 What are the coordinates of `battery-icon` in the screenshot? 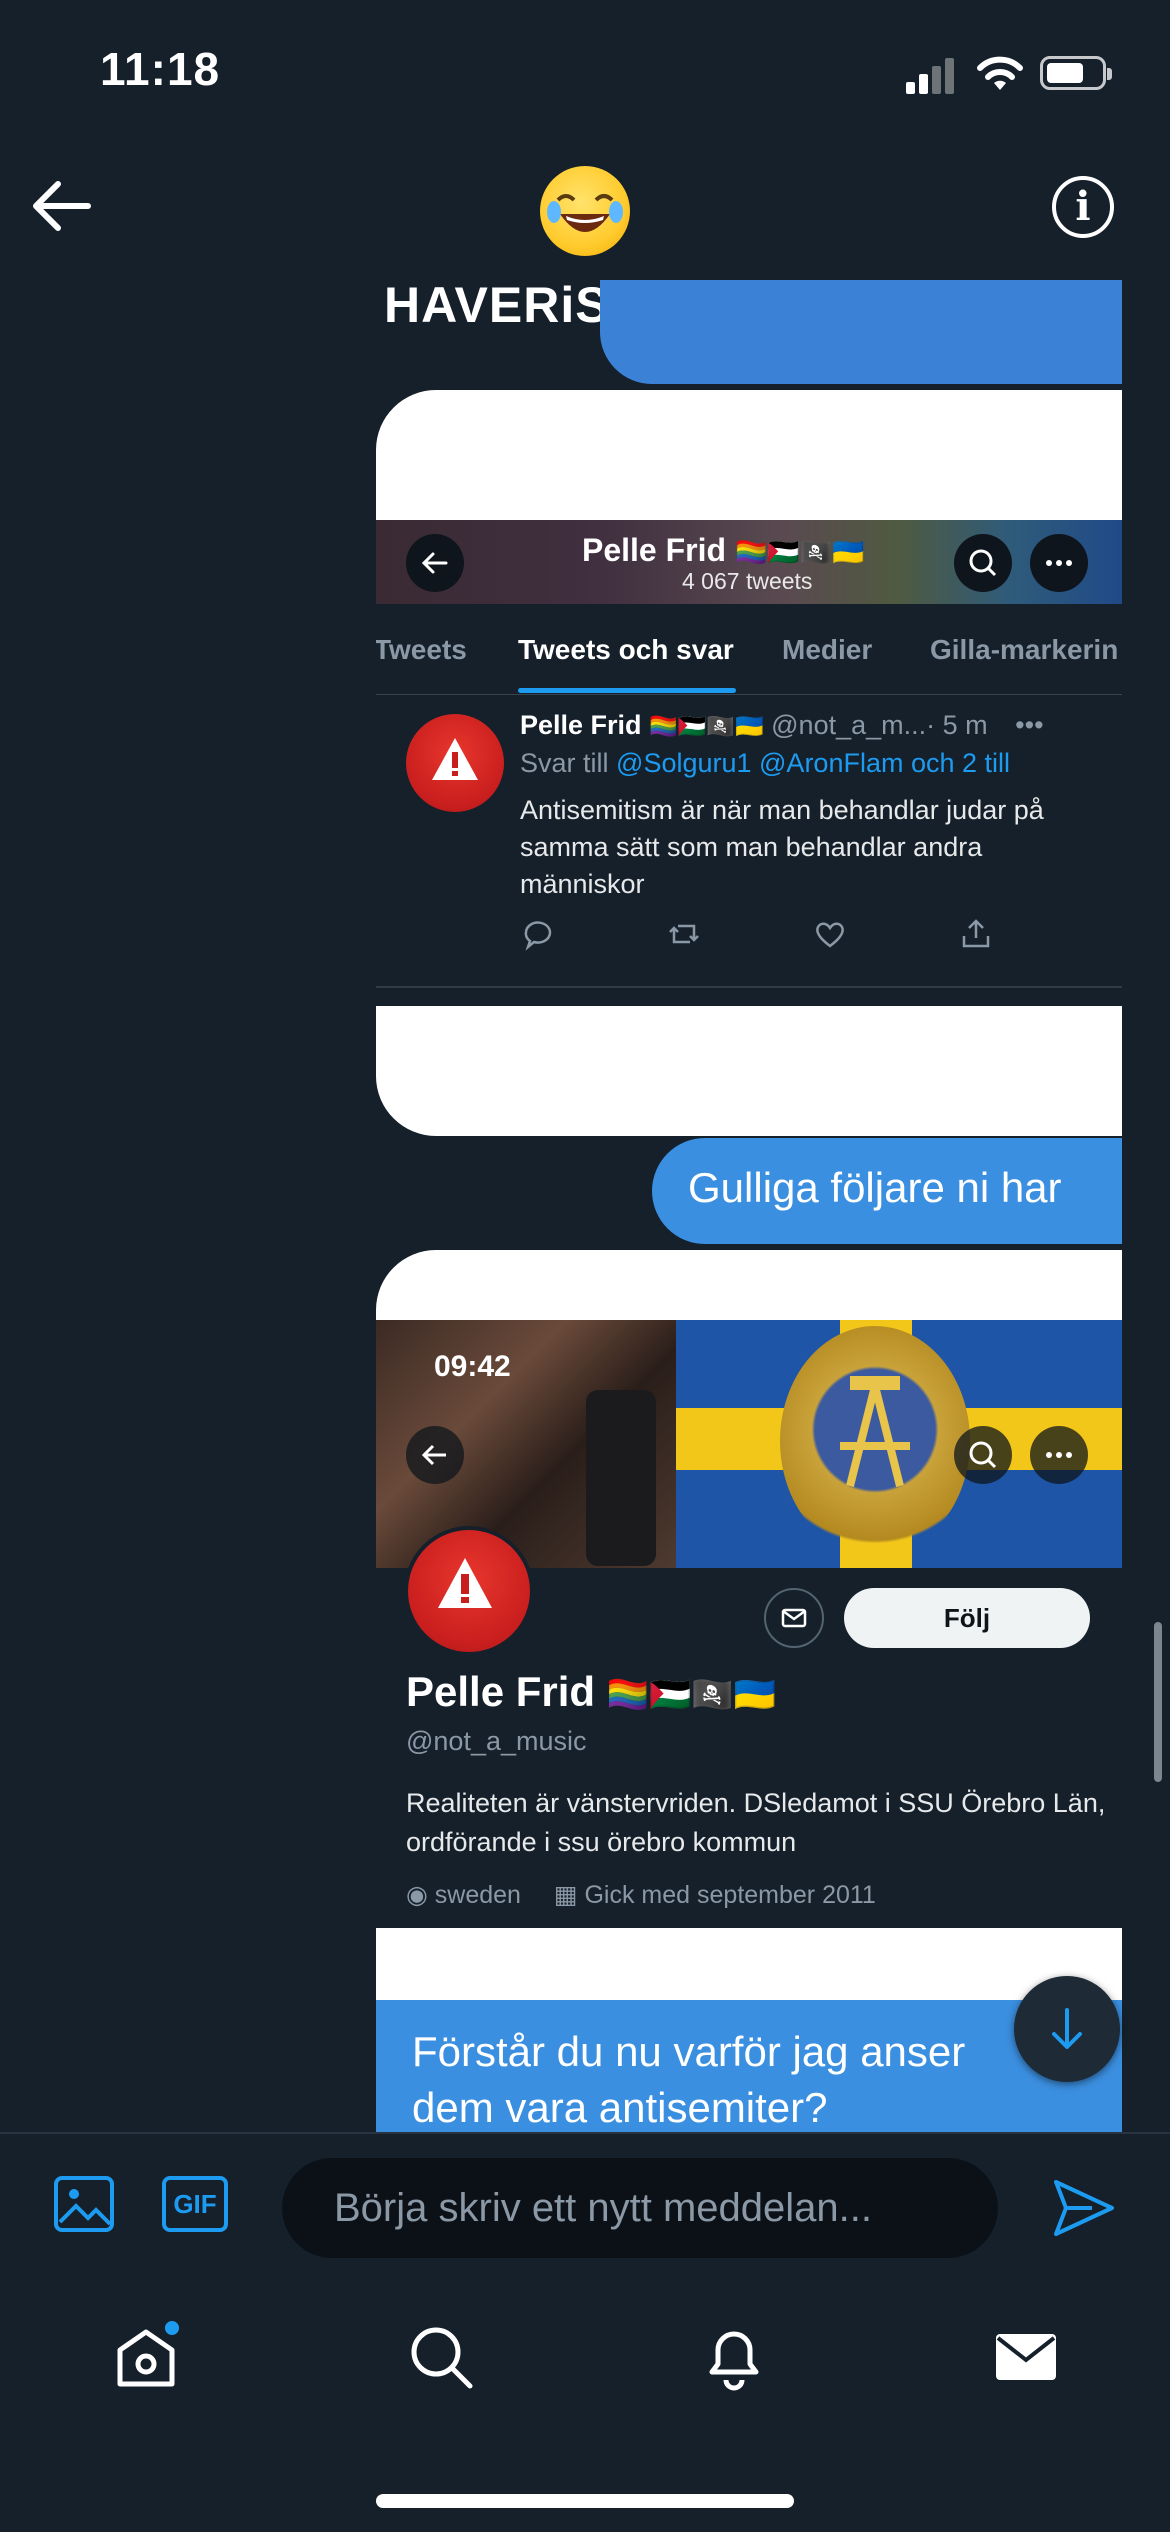 It's located at (1076, 73).